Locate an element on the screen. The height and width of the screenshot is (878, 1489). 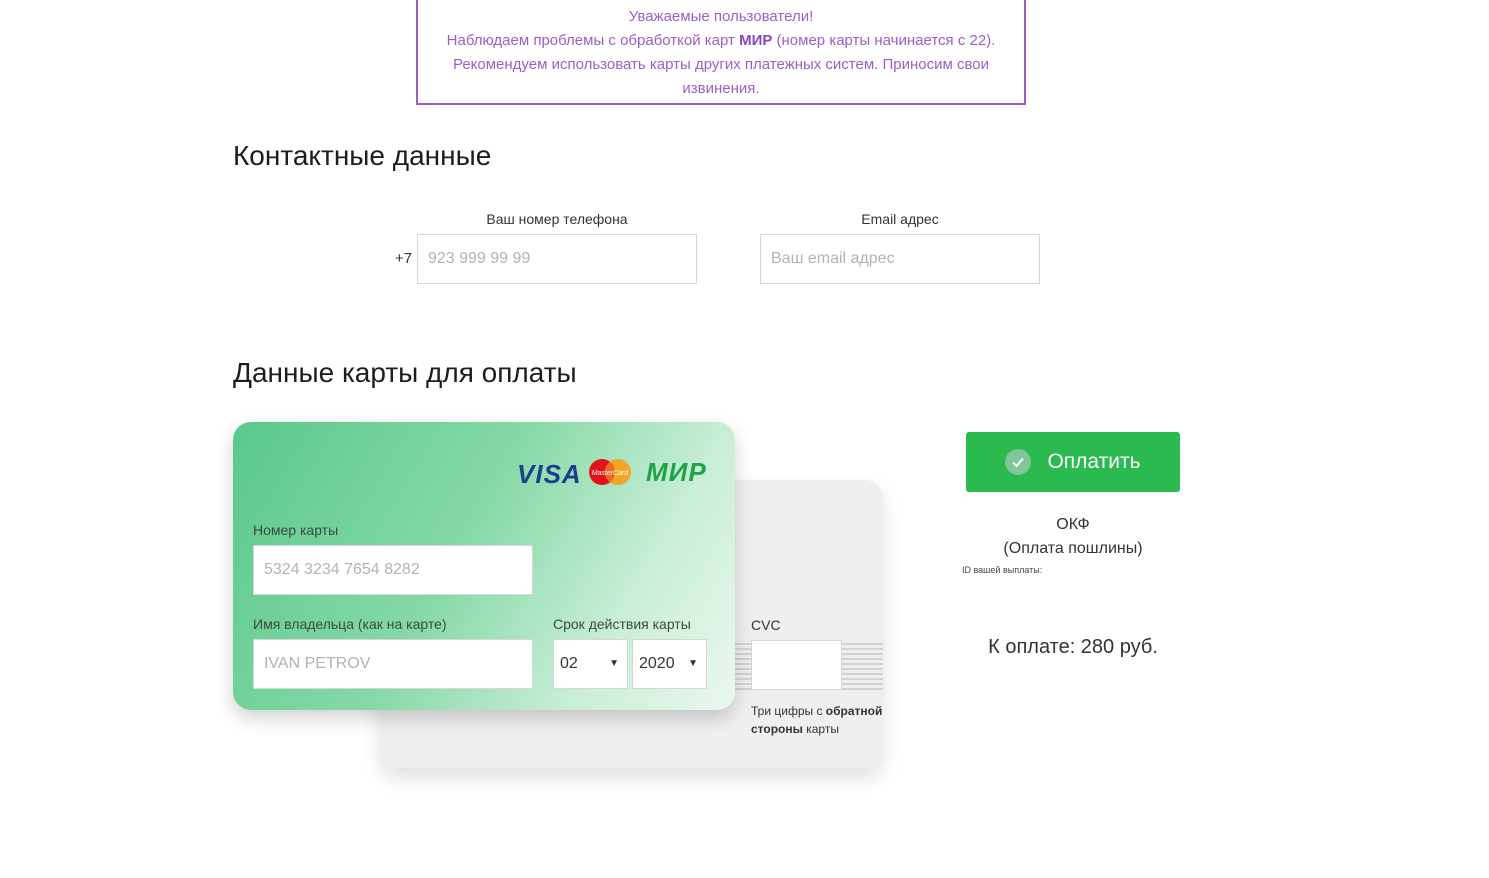
expiry-label: Срок действия карты is located at coordinates (622, 624).